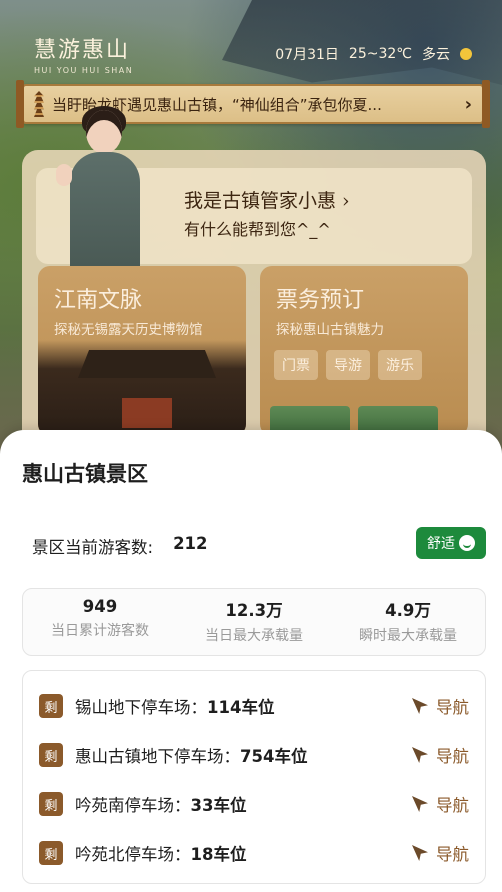 The width and height of the screenshot is (502, 892). What do you see at coordinates (128, 330) in the screenshot?
I see `tile-culture-subtitle: 探秘无锡露天历史博物馆` at bounding box center [128, 330].